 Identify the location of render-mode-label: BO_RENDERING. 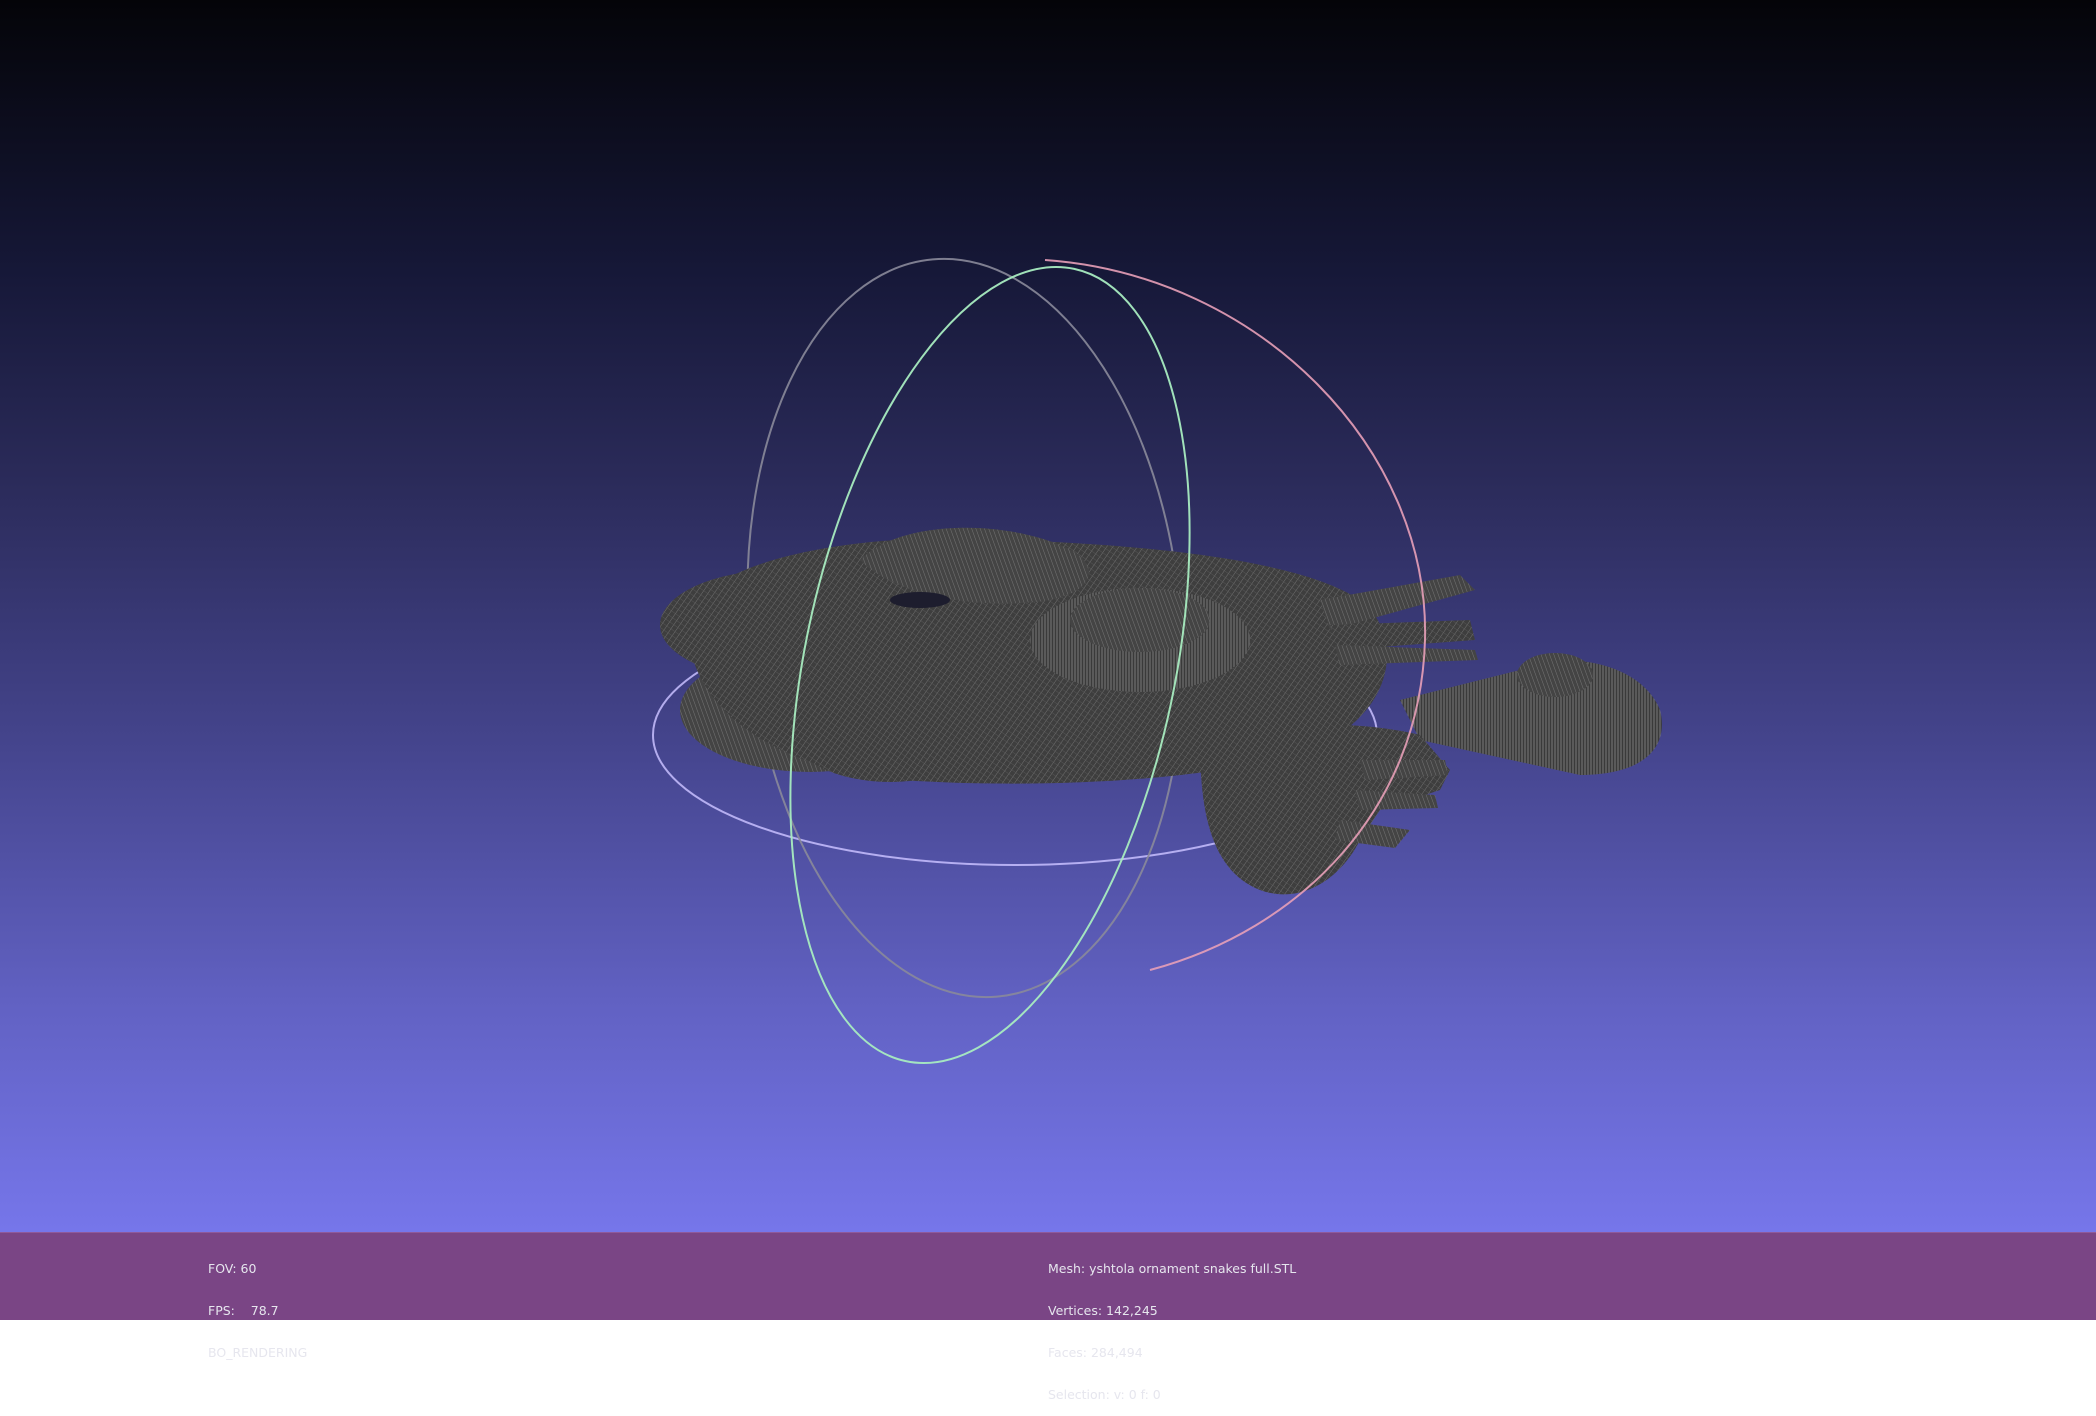
(258, 1352).